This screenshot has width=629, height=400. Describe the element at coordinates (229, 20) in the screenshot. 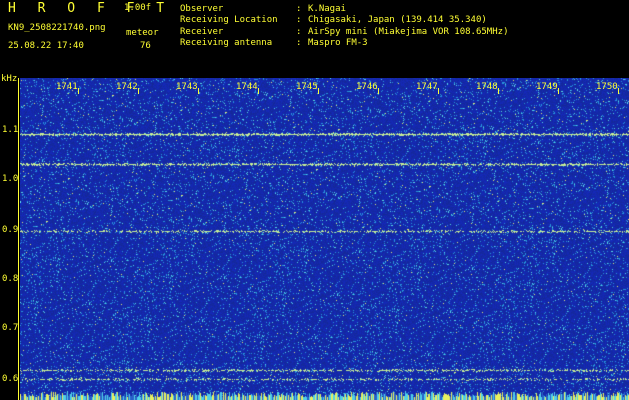

I see `info-label-location: Receiving Location` at that location.